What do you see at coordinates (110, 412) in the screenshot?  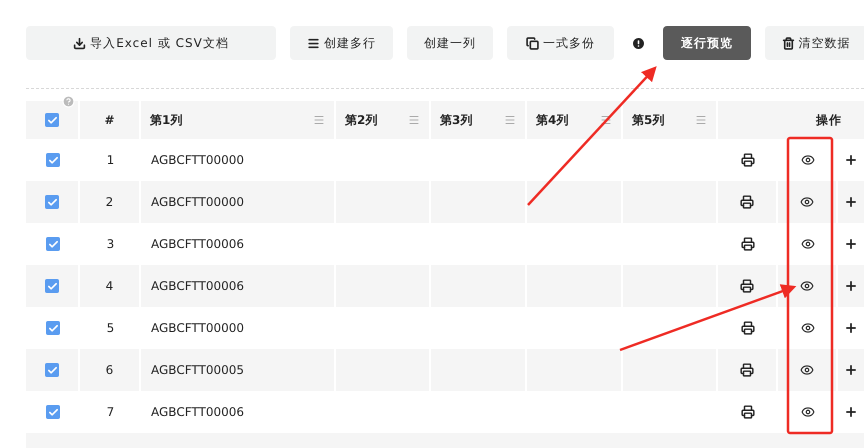 I see `row-number: 7` at bounding box center [110, 412].